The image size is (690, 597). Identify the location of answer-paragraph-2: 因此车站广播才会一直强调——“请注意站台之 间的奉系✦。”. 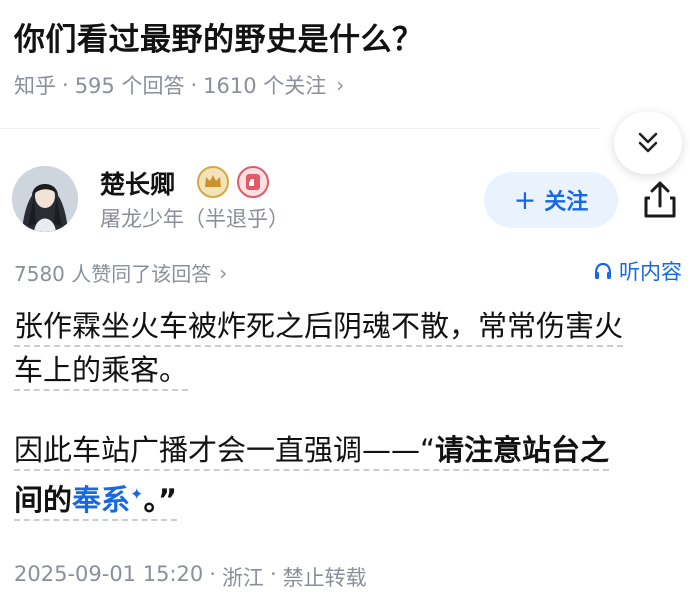
(312, 475).